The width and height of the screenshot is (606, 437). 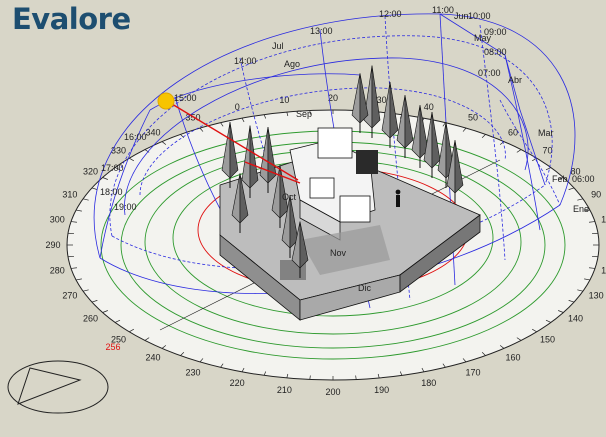 What do you see at coordinates (495, 32) in the screenshot?
I see `hour-label: 09:00` at bounding box center [495, 32].